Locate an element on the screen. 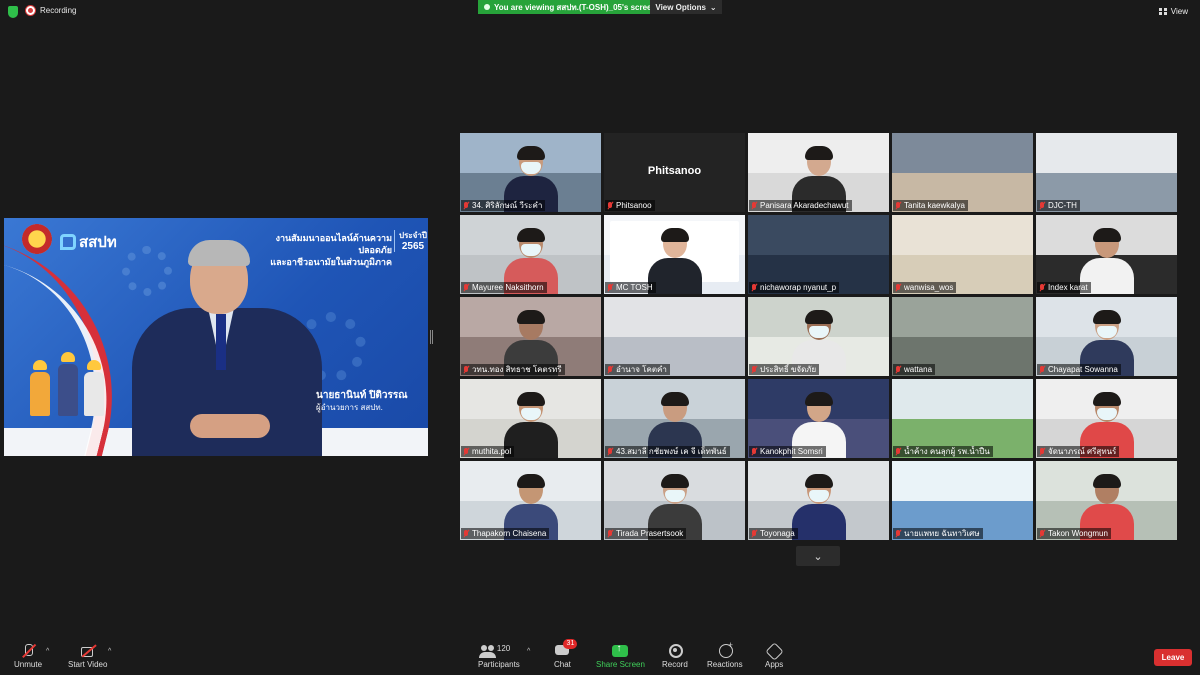 This screenshot has height=675, width=1200. participant-name-label: Tanita kaewkalya is located at coordinates (930, 205).